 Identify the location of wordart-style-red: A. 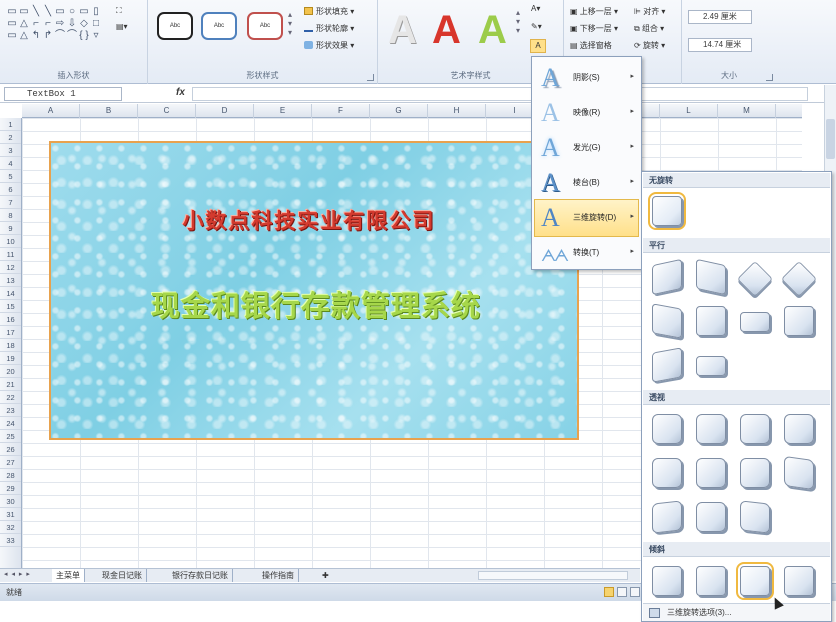
(446, 30).